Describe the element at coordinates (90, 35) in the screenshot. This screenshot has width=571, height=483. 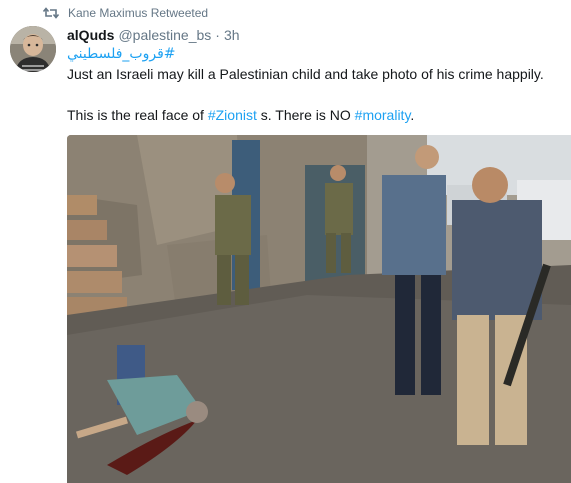
I see `display-name: alQuds` at that location.